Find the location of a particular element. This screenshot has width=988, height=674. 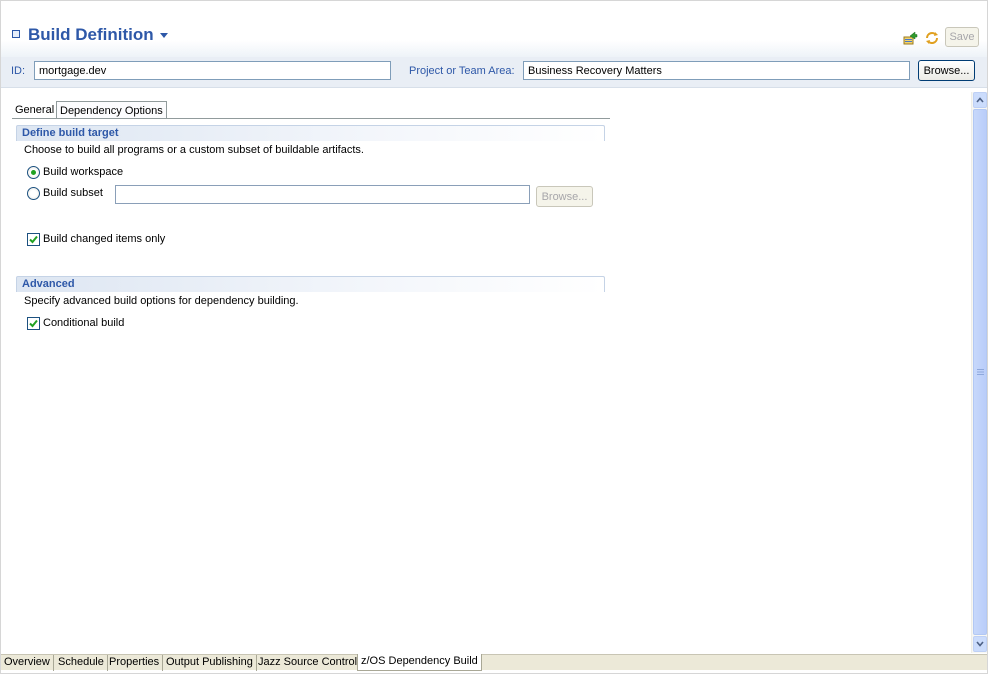

refresh-icon is located at coordinates (932, 38).